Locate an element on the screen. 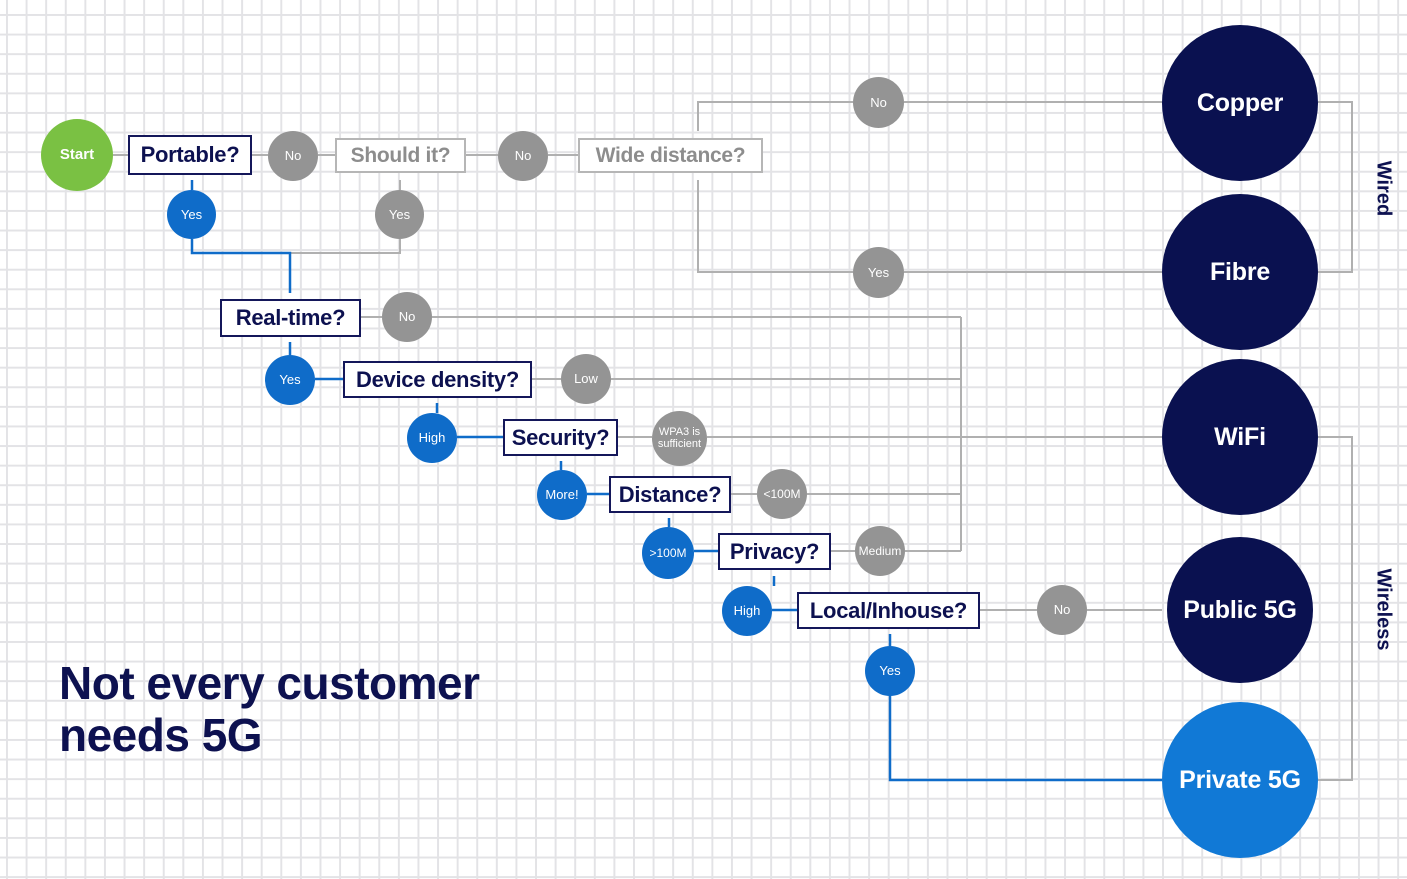 The image size is (1407, 879). outcome-copper-label: Copper is located at coordinates (1240, 102).